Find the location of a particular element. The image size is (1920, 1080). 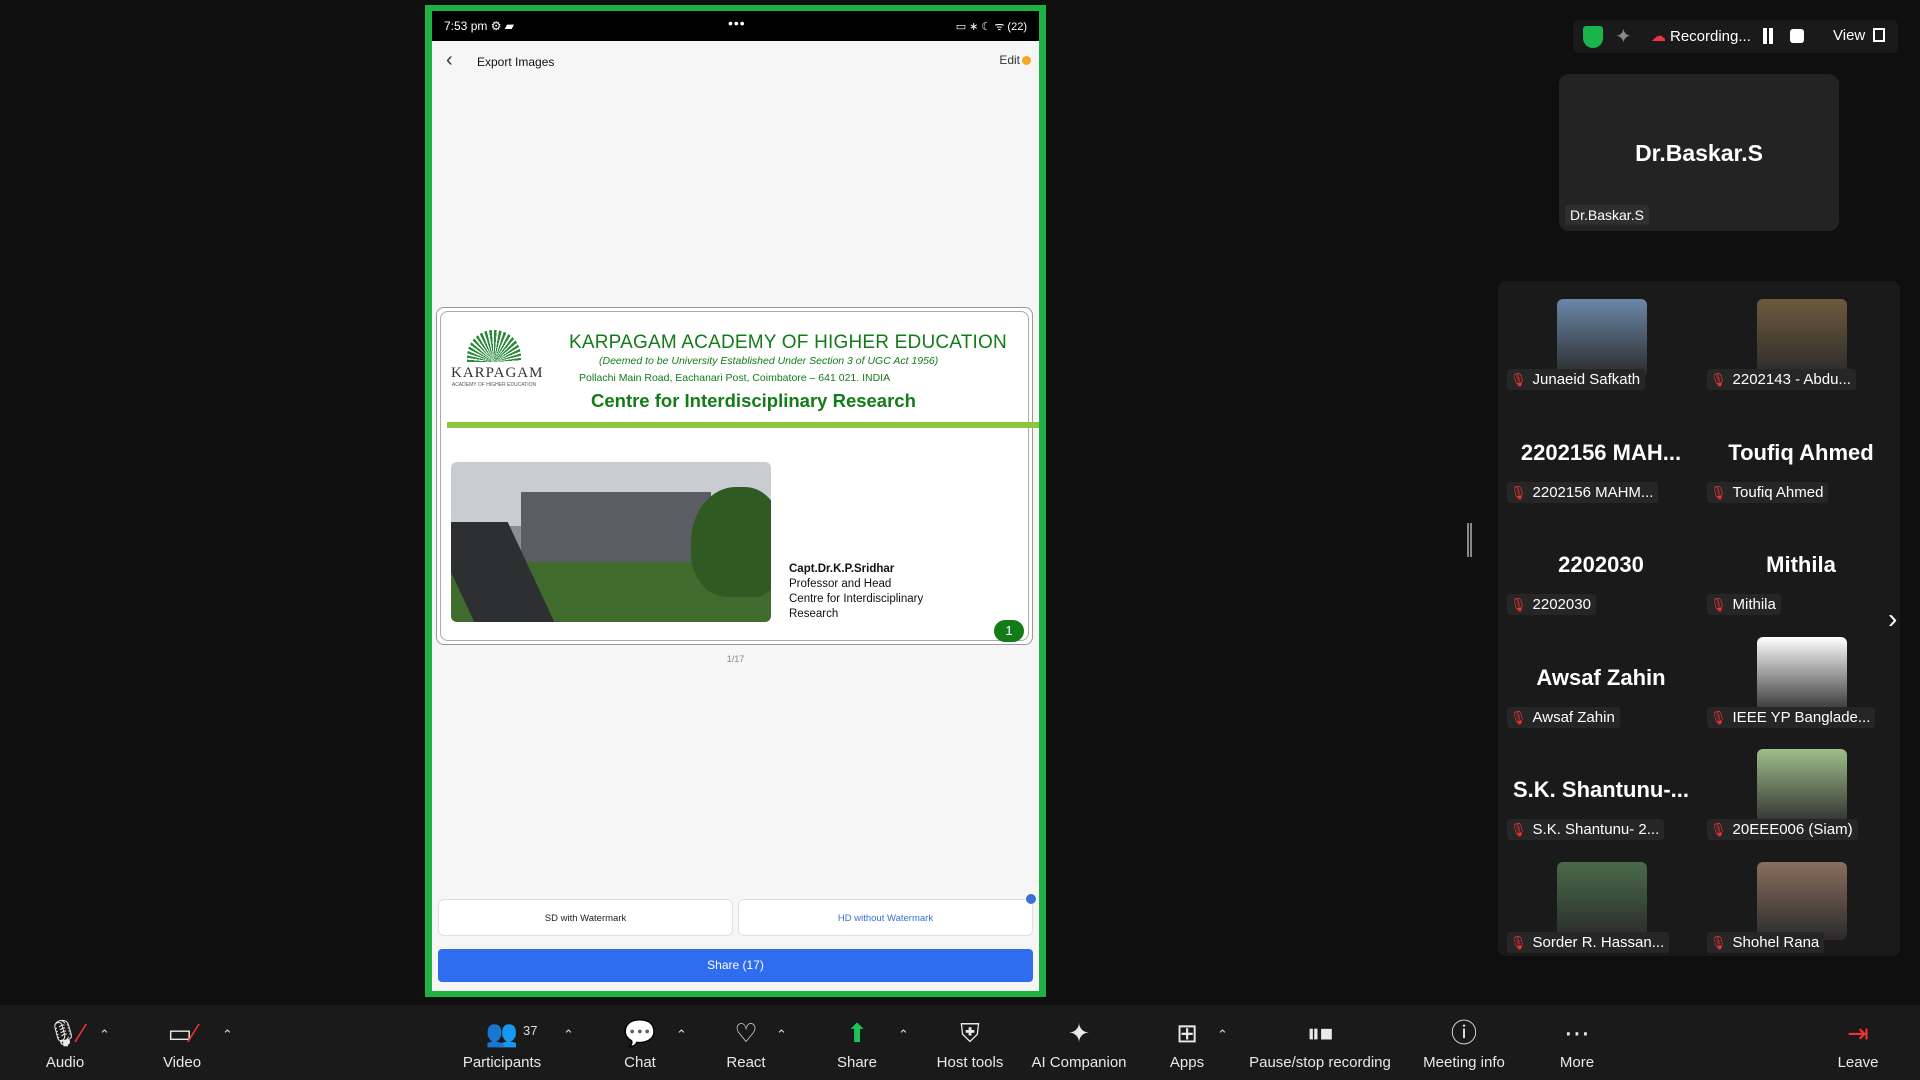

share-images-button: Share (17) is located at coordinates (735, 965).